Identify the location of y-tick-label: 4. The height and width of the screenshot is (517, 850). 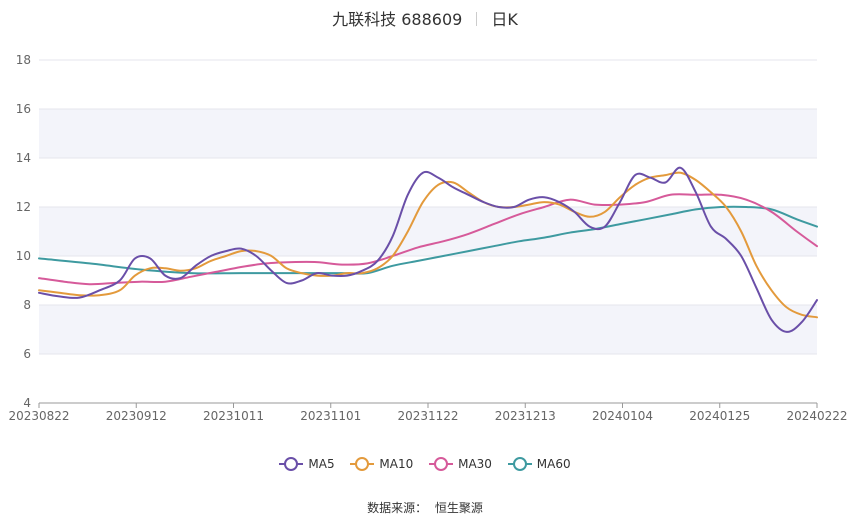
(27, 403).